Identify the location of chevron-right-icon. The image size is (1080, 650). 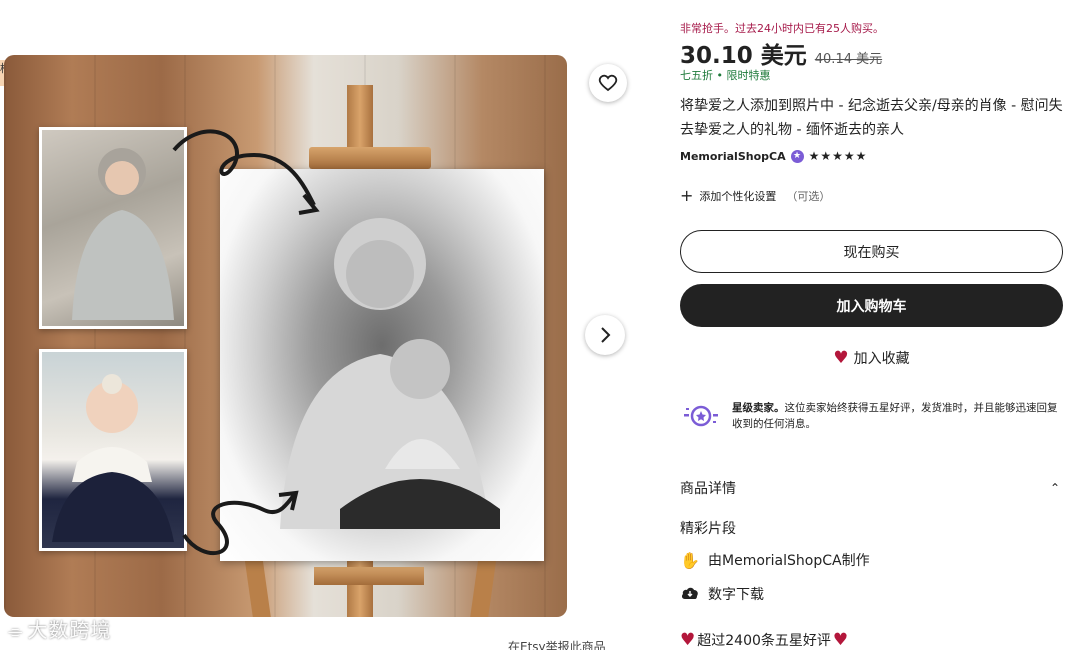
(606, 335).